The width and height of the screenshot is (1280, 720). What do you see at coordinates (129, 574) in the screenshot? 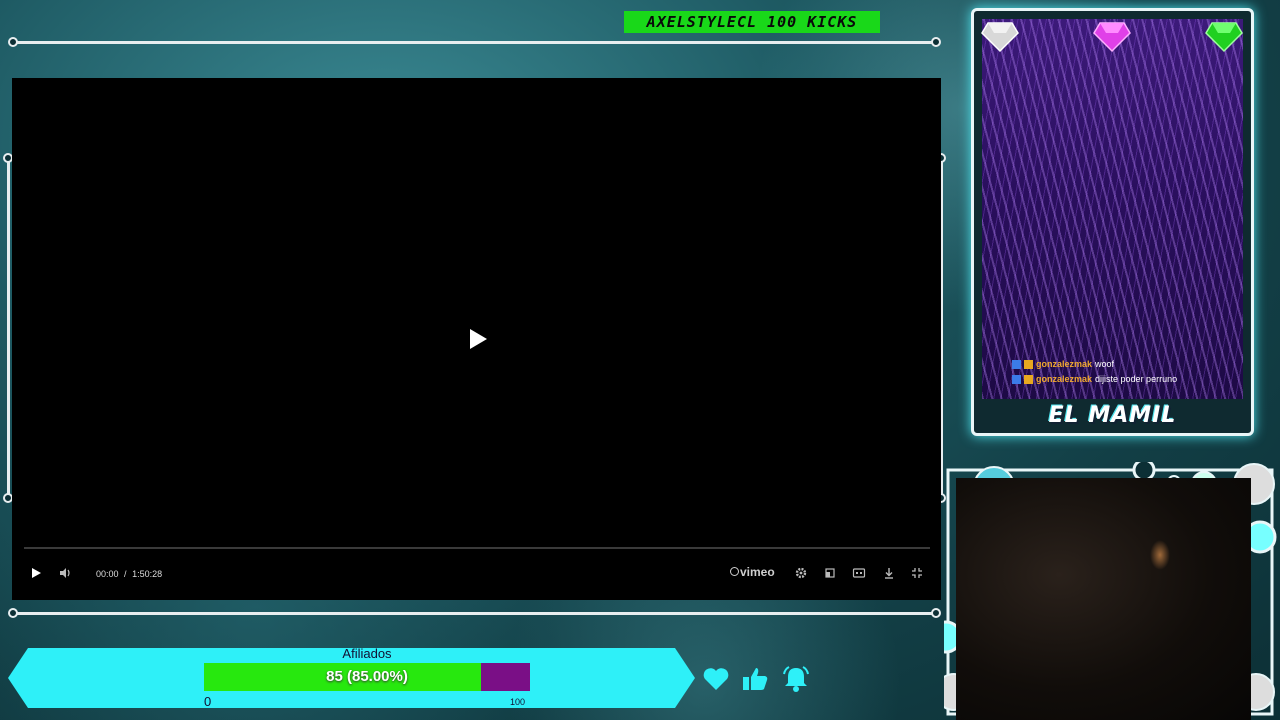
I see `time-display: 00:00 / 1:50:28` at bounding box center [129, 574].